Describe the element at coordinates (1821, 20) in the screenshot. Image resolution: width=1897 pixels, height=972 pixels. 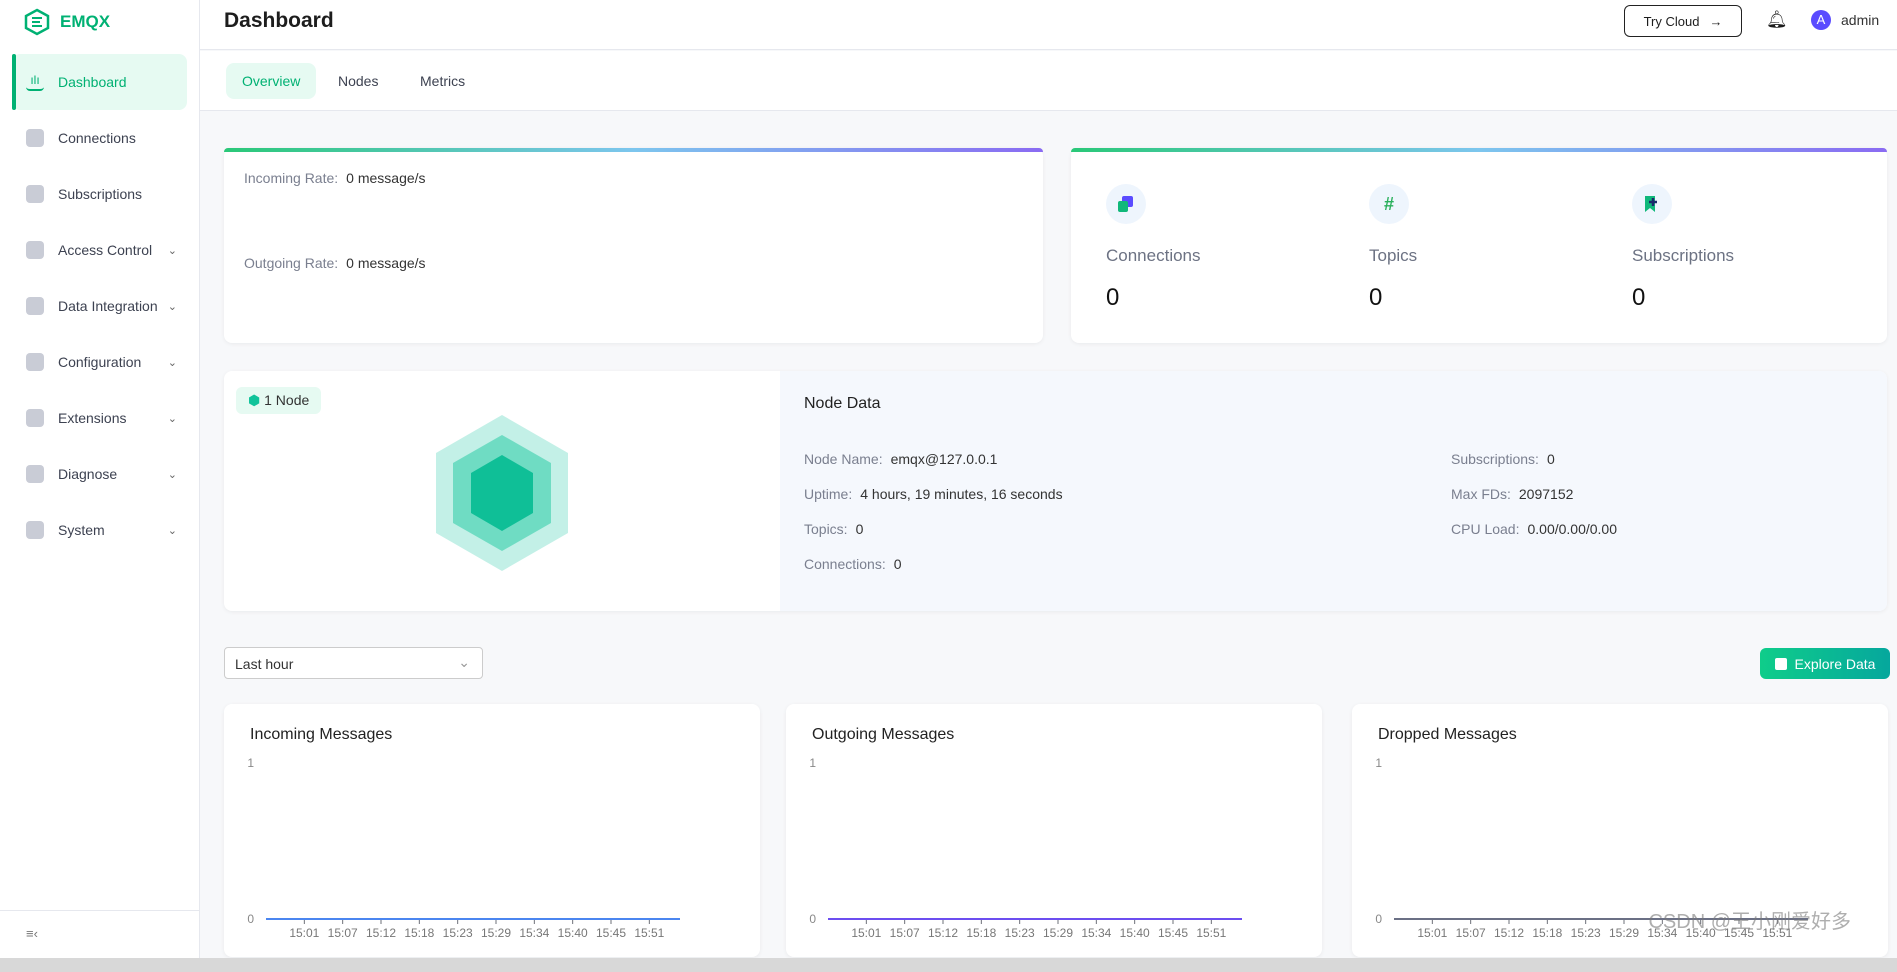
I see `avatar: A` at that location.